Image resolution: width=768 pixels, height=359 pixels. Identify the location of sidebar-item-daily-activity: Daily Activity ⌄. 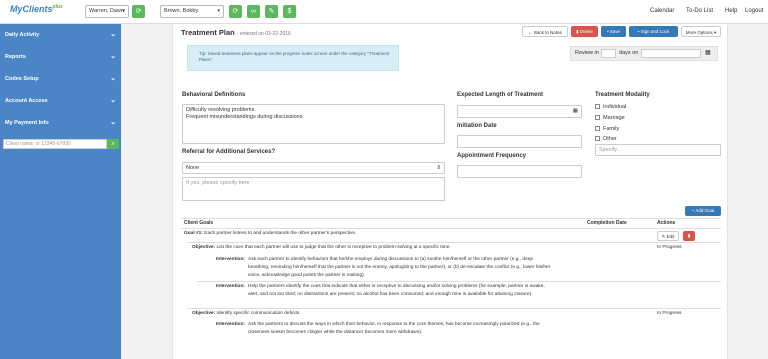
(60, 35).